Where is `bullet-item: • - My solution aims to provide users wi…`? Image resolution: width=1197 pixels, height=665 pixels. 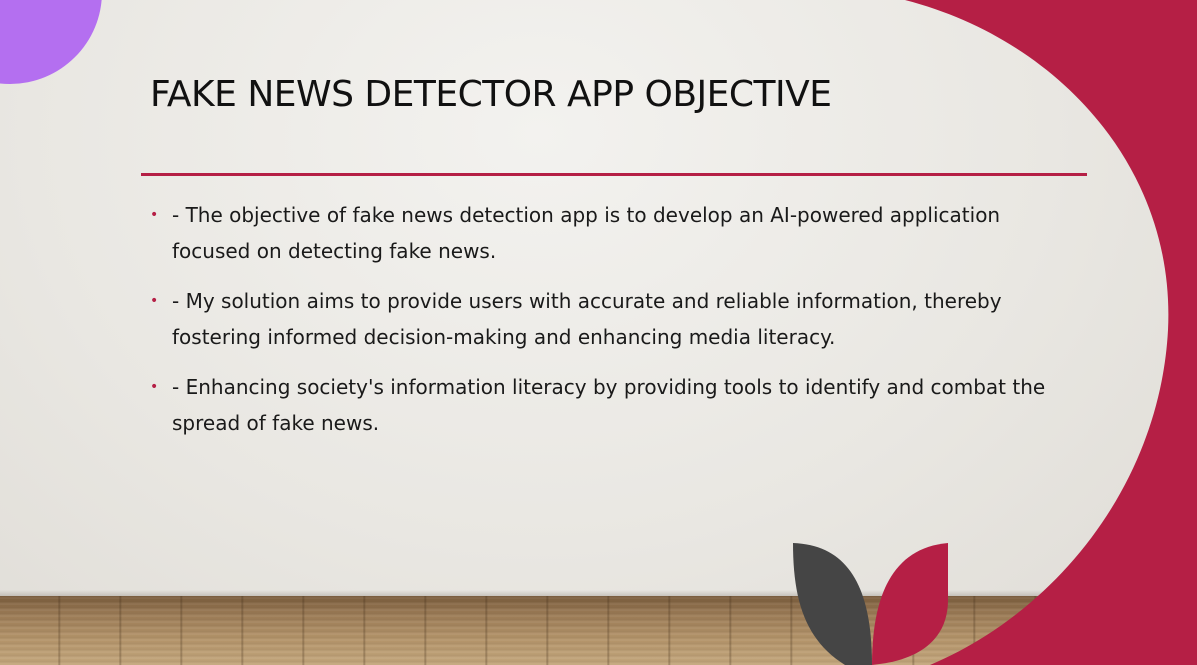 bullet-item: • - My solution aims to provide users wi… is located at coordinates (600, 319).